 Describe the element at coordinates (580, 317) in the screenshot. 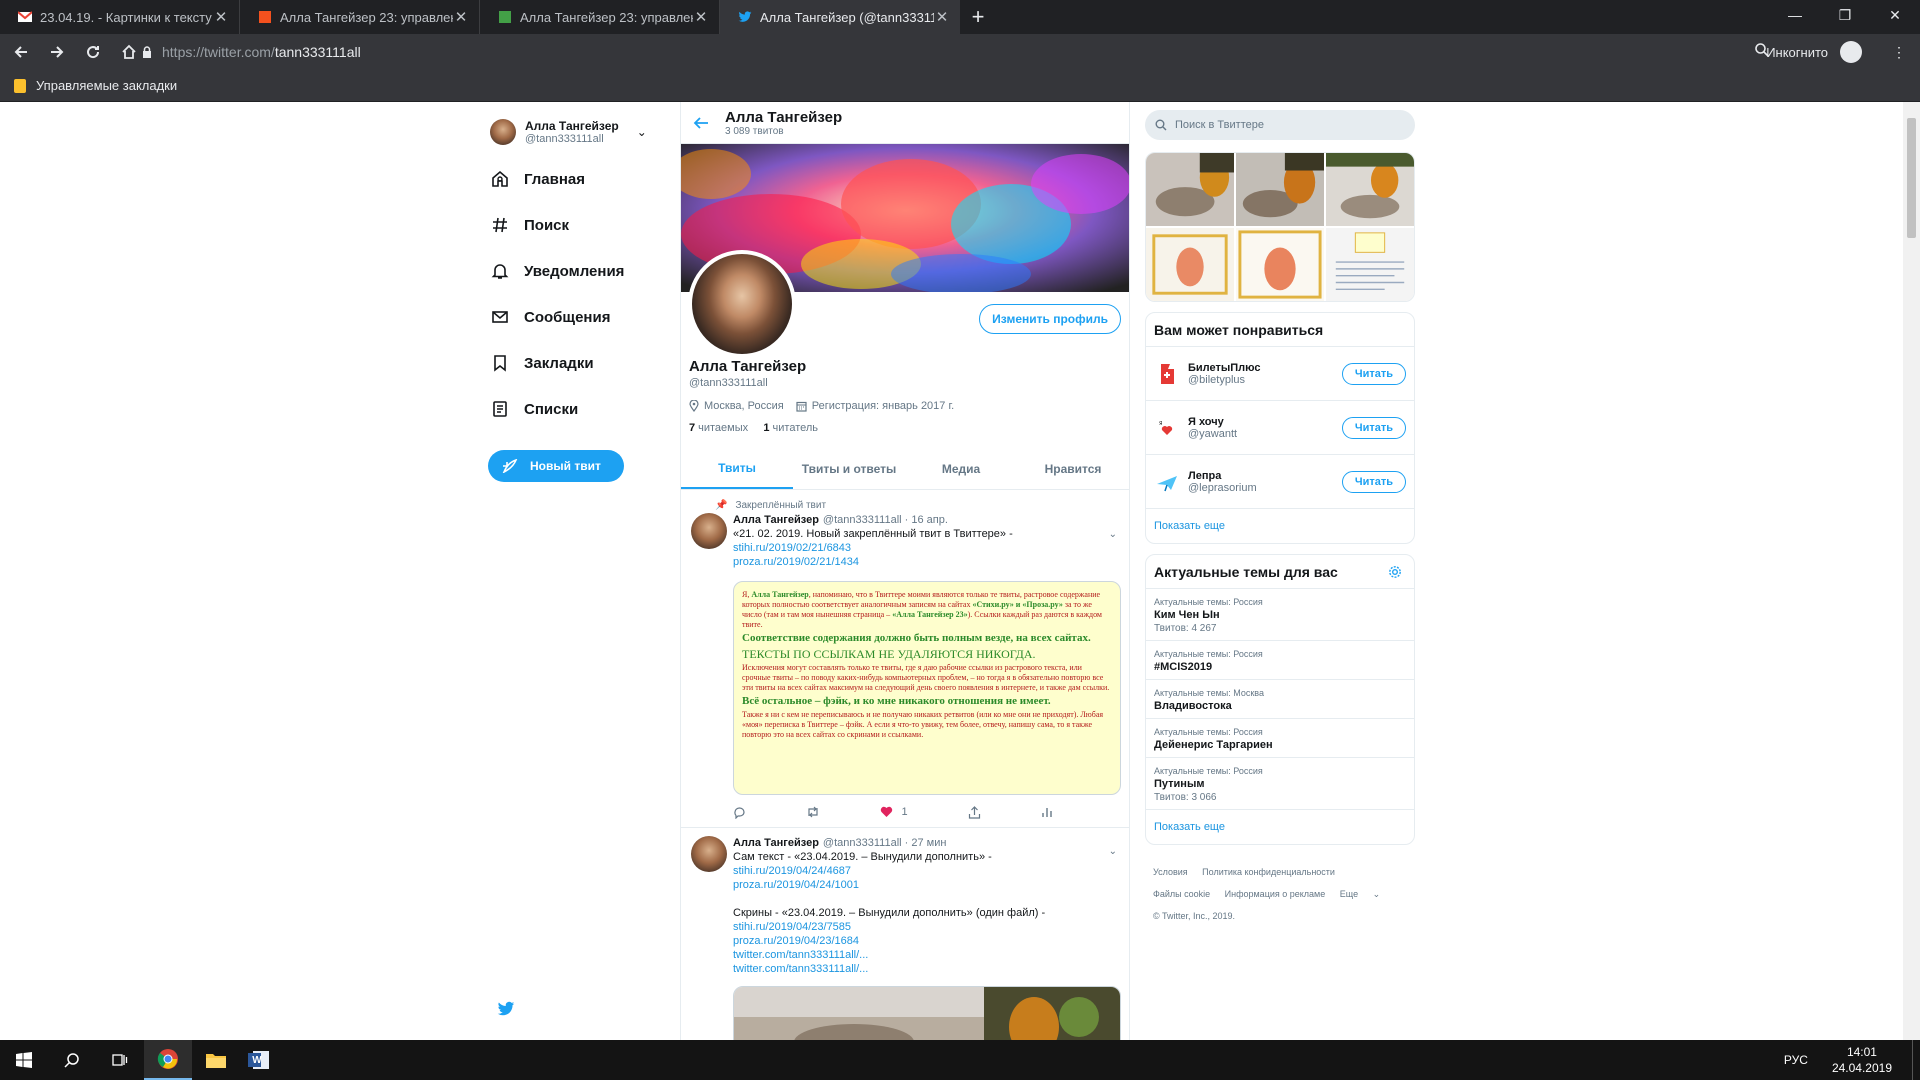

I see `nav-item-messages: Сообщения` at that location.